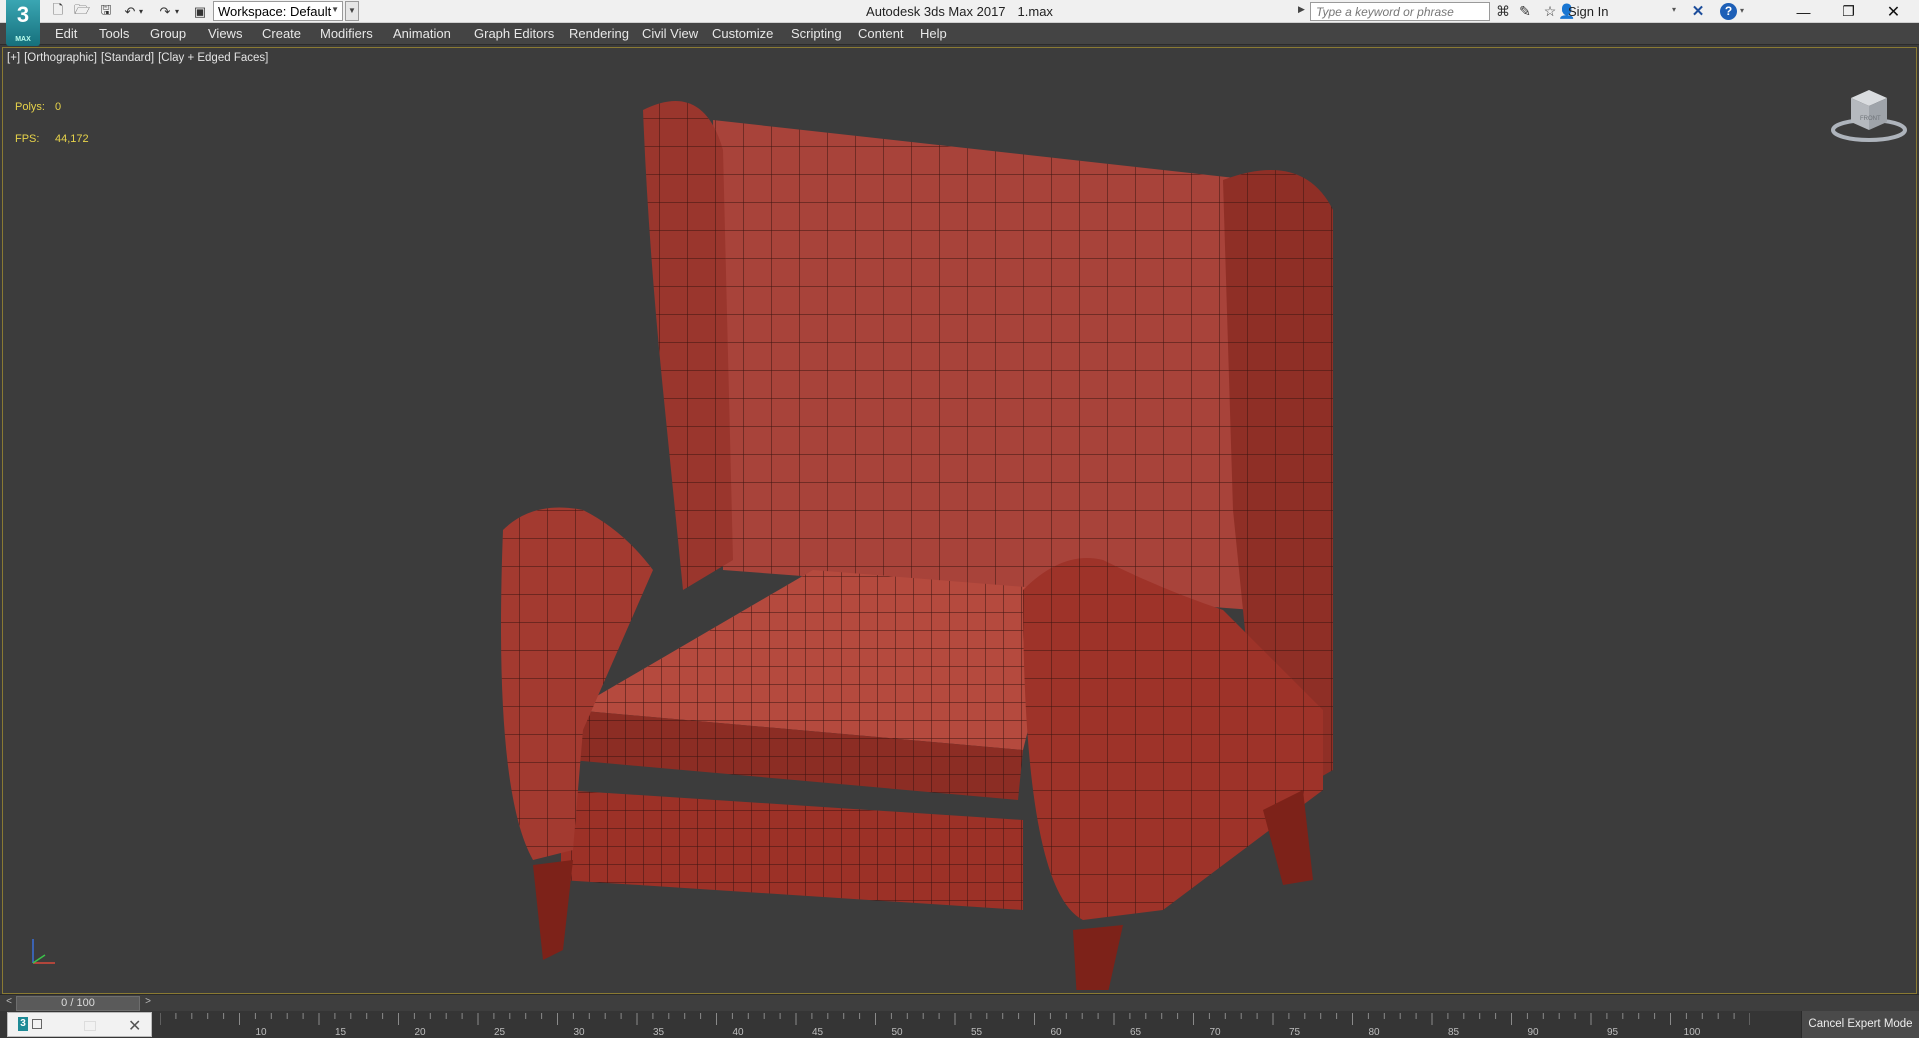  Describe the element at coordinates (500, 1032) in the screenshot. I see `ruler-label: 25` at that location.